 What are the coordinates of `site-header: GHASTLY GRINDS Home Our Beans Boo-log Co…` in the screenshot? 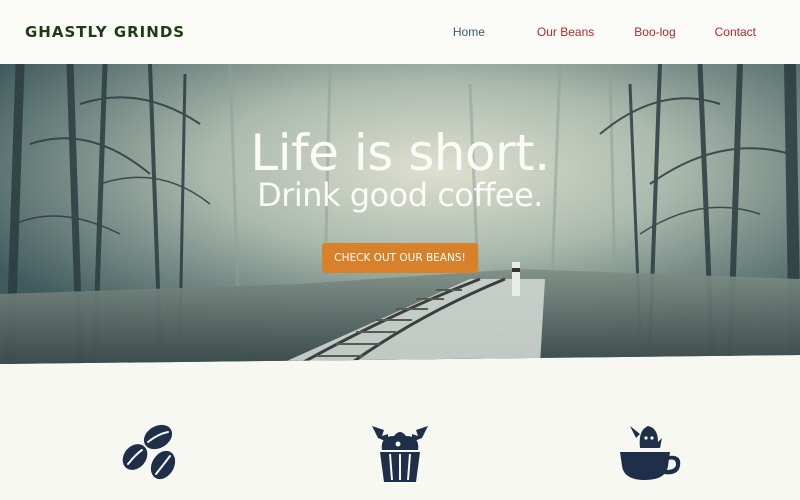 It's located at (400, 32).